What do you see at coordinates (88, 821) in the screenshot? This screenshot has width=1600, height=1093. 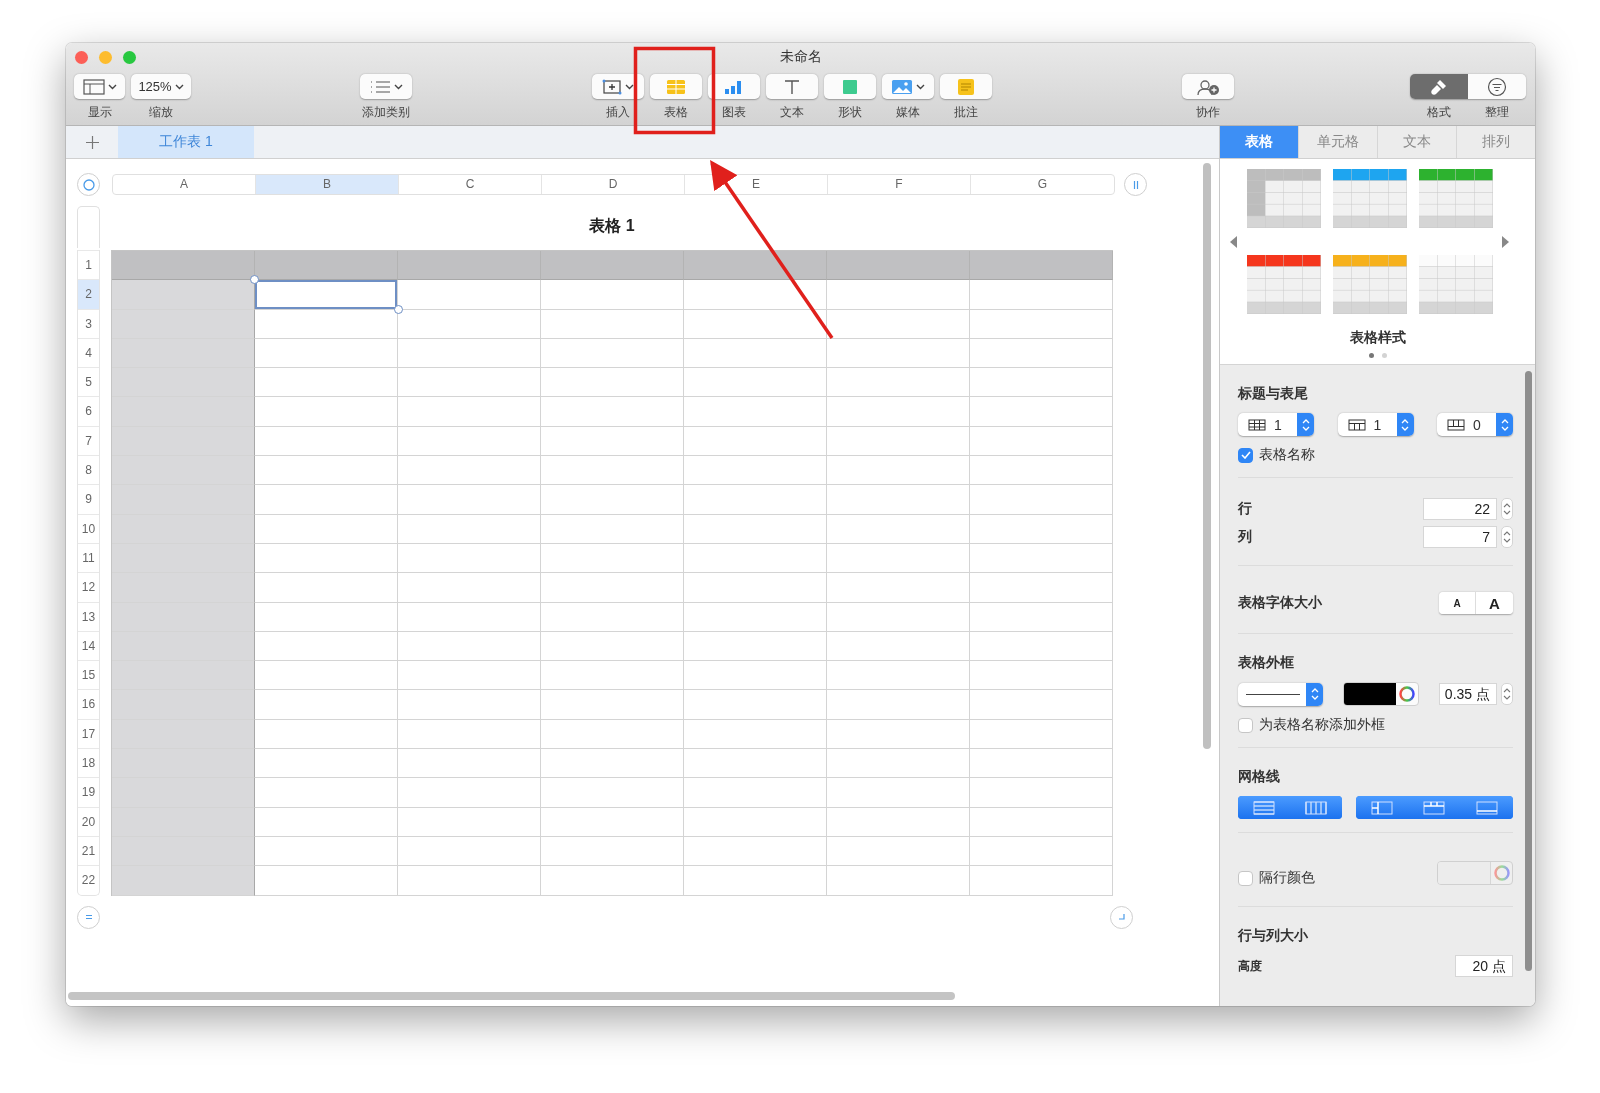 I see `row-header: 20` at bounding box center [88, 821].